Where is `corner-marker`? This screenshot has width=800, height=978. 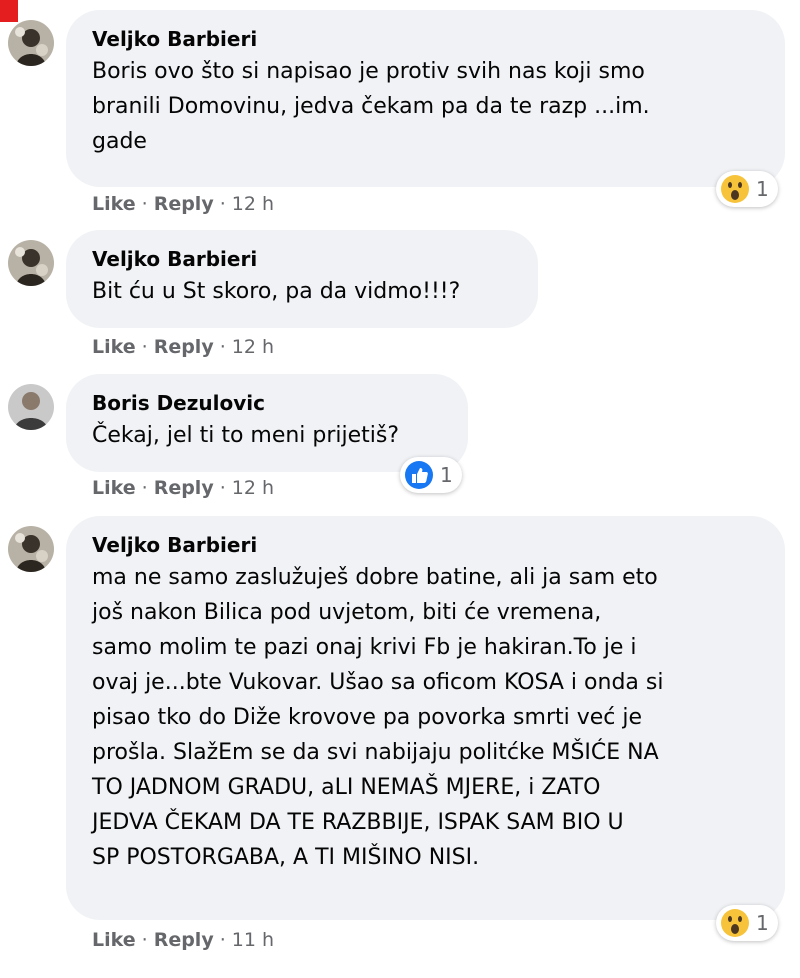 corner-marker is located at coordinates (9, 11).